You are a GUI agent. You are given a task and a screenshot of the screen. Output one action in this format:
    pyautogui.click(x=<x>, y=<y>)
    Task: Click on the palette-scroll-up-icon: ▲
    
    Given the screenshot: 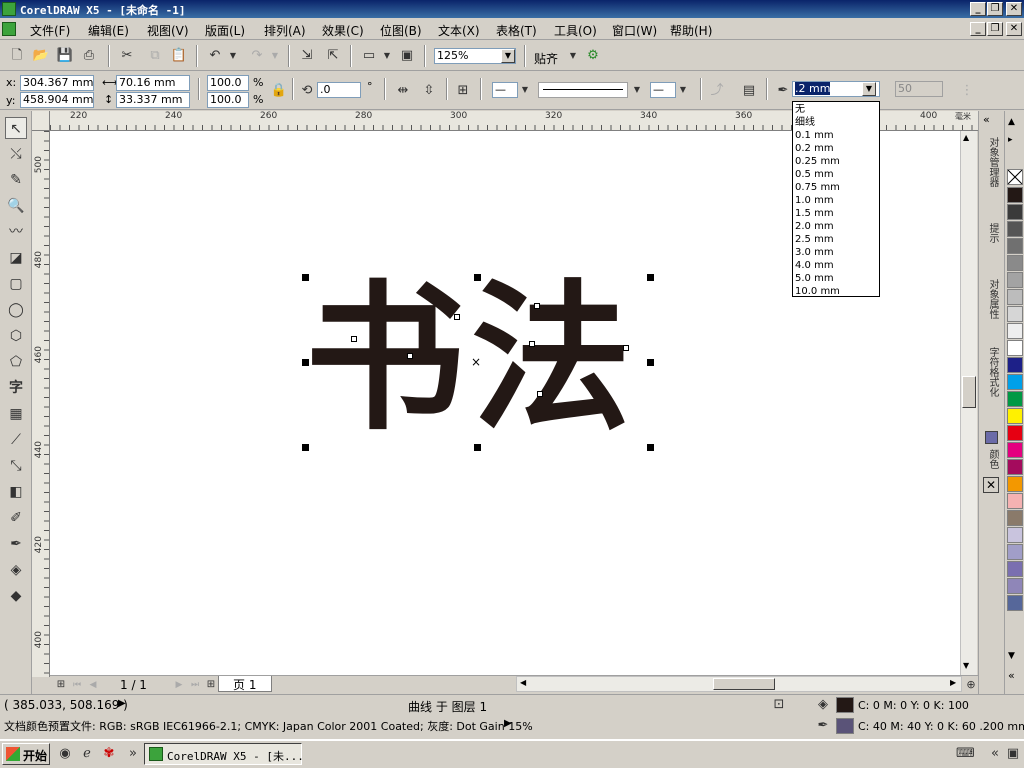 What is the action you would take?
    pyautogui.click(x=1011, y=122)
    